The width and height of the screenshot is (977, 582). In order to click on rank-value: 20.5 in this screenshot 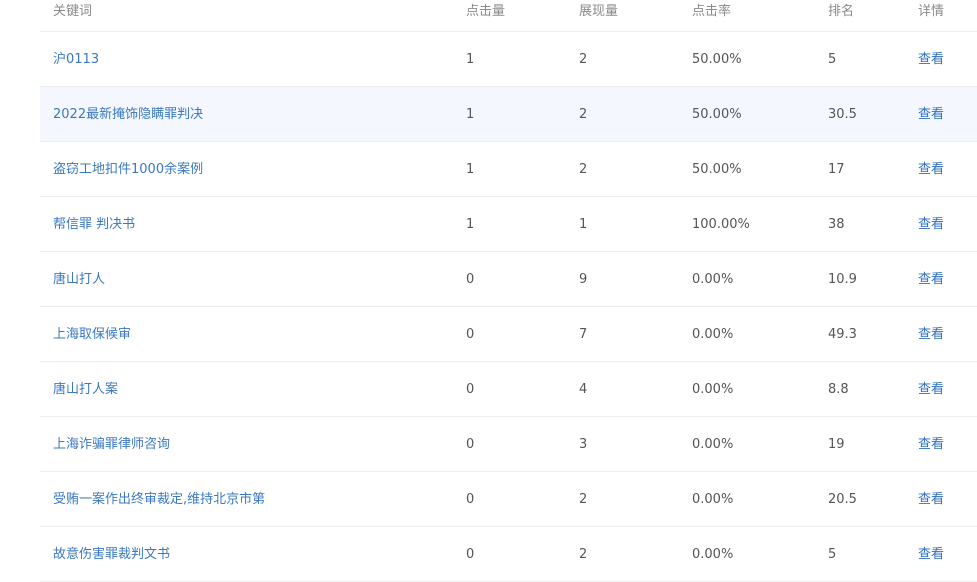, I will do `click(842, 499)`.